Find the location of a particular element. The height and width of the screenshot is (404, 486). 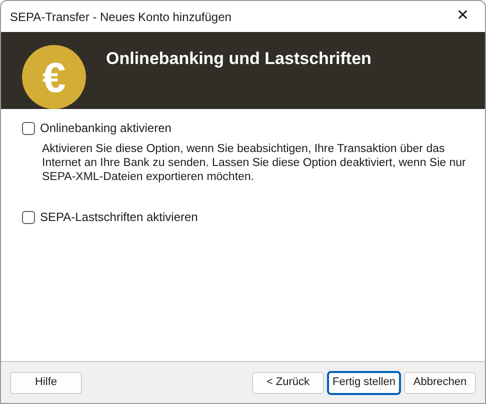

header-title: Onlinebanking und Lastschriften is located at coordinates (239, 59).